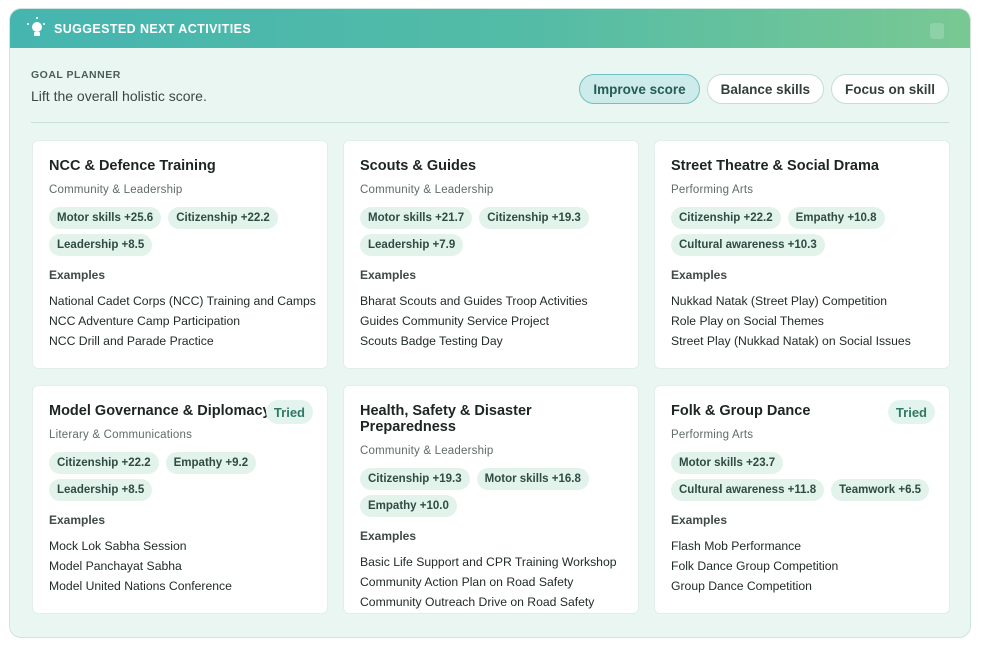 This screenshot has width=987, height=647. I want to click on example-item: Model Panchayat Sabha, so click(115, 566).